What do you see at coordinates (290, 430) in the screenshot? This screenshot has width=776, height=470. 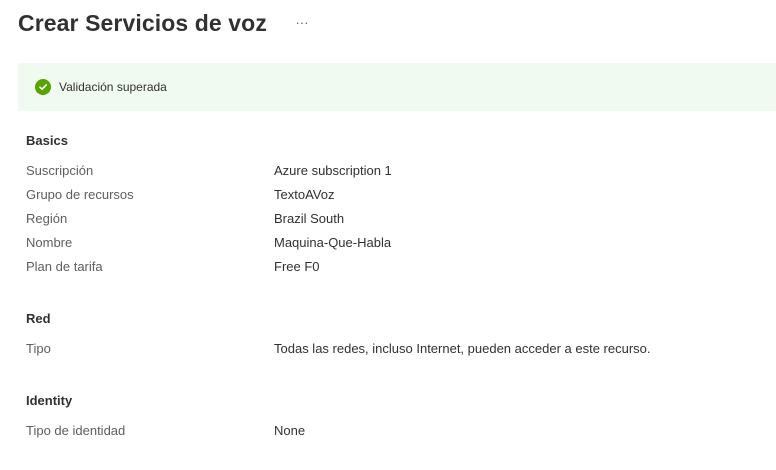 I see `row-value: None` at bounding box center [290, 430].